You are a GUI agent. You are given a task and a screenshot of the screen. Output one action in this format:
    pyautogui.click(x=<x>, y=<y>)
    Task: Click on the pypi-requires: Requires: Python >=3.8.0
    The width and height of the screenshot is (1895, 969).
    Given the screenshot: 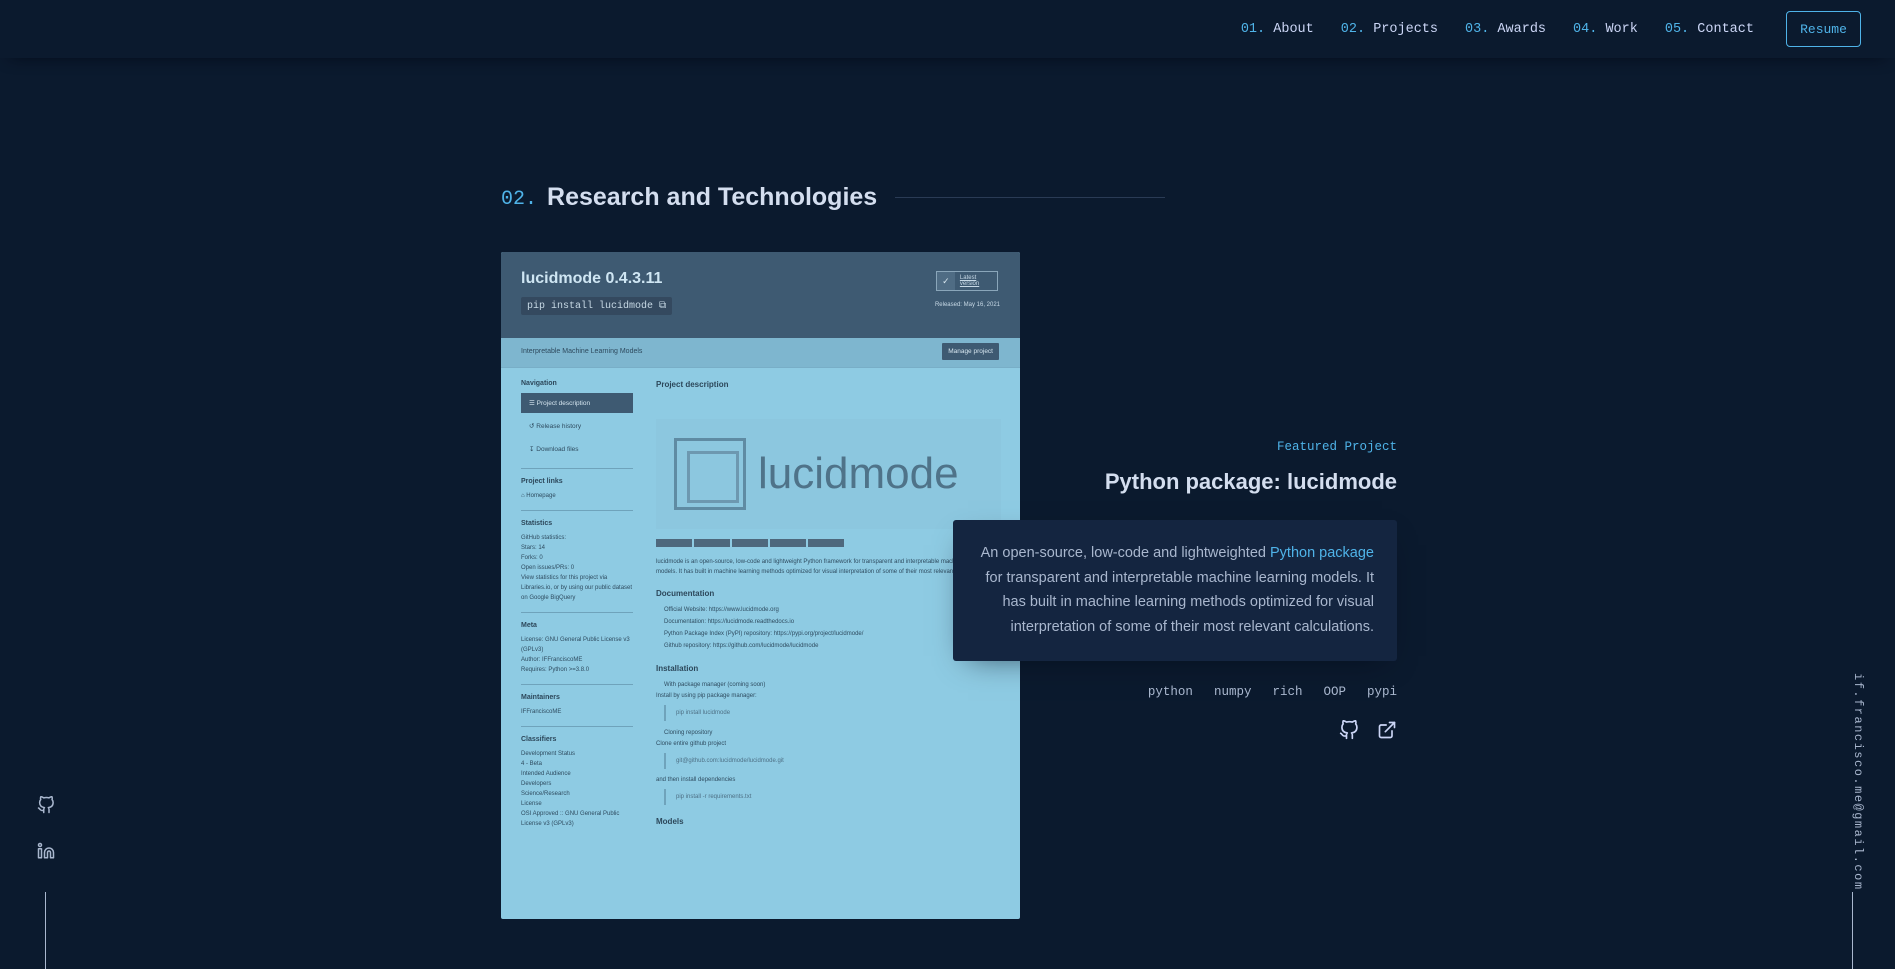 What is the action you would take?
    pyautogui.click(x=555, y=670)
    